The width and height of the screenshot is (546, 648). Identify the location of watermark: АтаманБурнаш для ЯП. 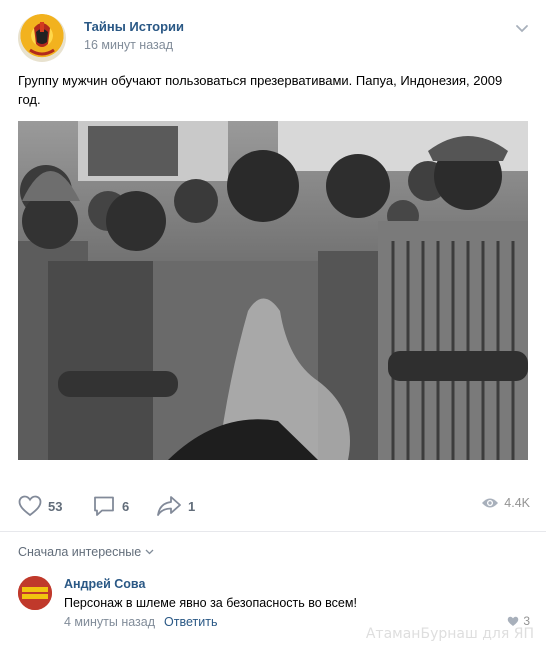
(449, 634).